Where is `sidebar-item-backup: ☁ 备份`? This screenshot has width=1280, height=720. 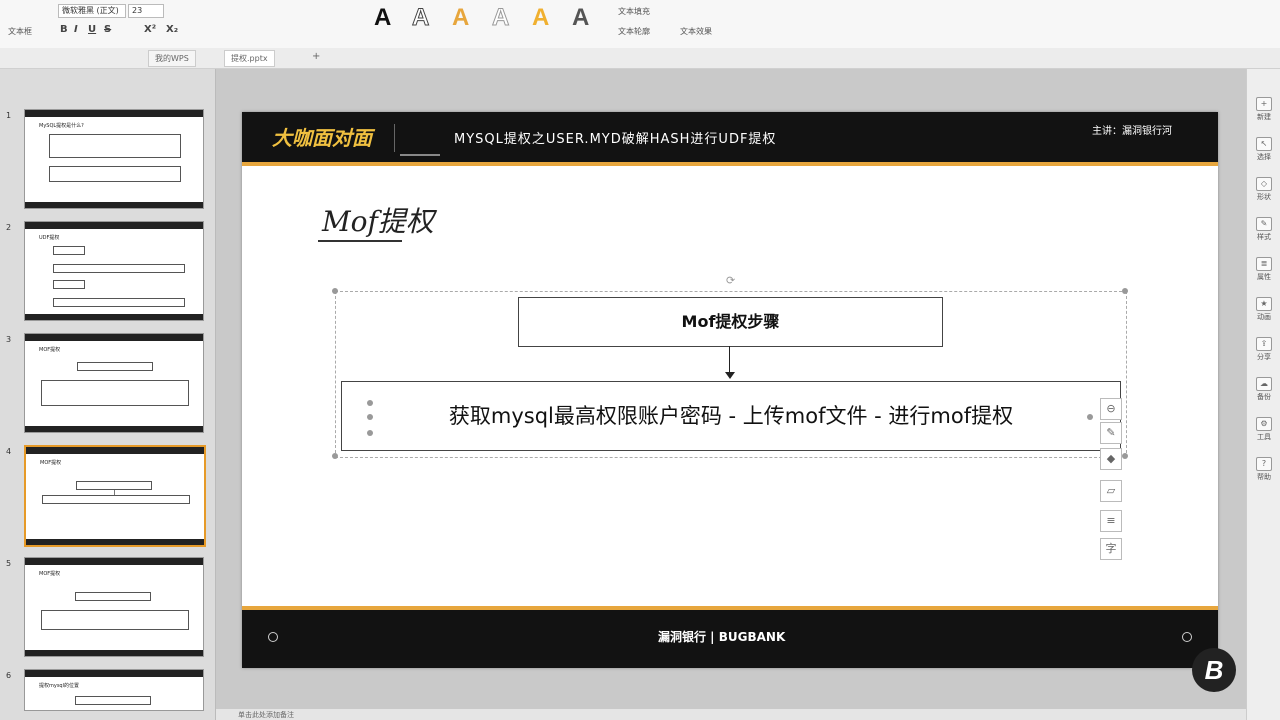
sidebar-item-backup: ☁ 备份 is located at coordinates (1264, 389).